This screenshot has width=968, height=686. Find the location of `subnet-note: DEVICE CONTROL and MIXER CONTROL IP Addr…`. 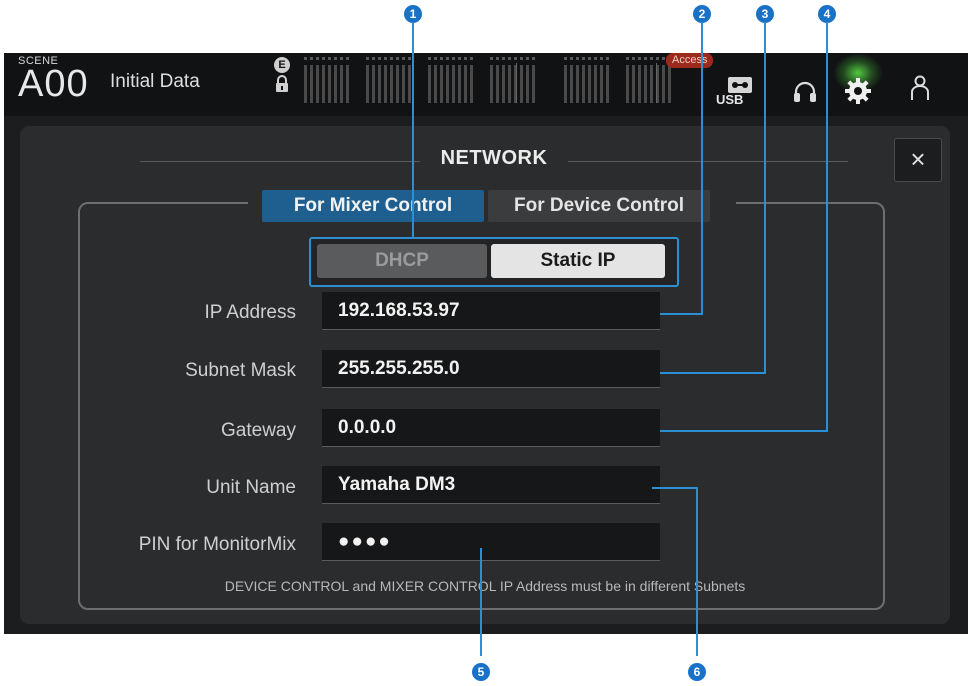

subnet-note: DEVICE CONTROL and MIXER CONTROL IP Addr… is located at coordinates (485, 586).